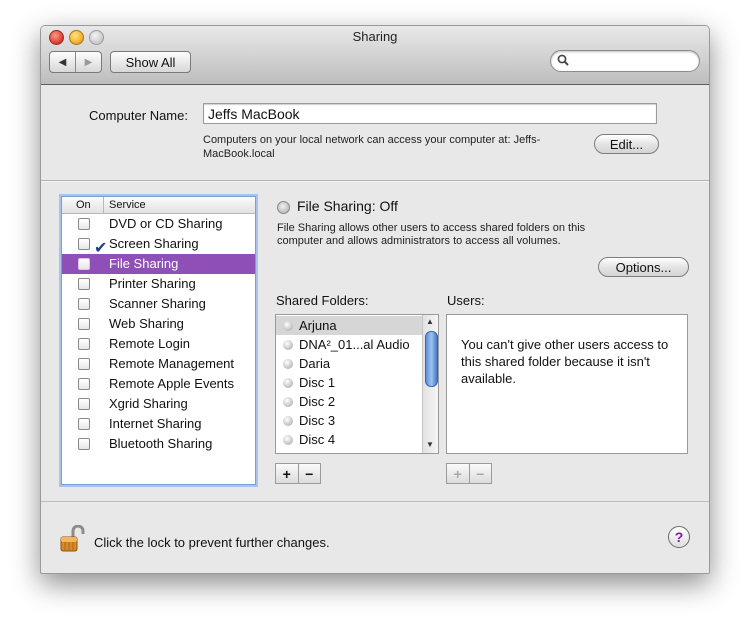 The image size is (748, 627). I want to click on service-label: Internet Sharing, so click(155, 423).